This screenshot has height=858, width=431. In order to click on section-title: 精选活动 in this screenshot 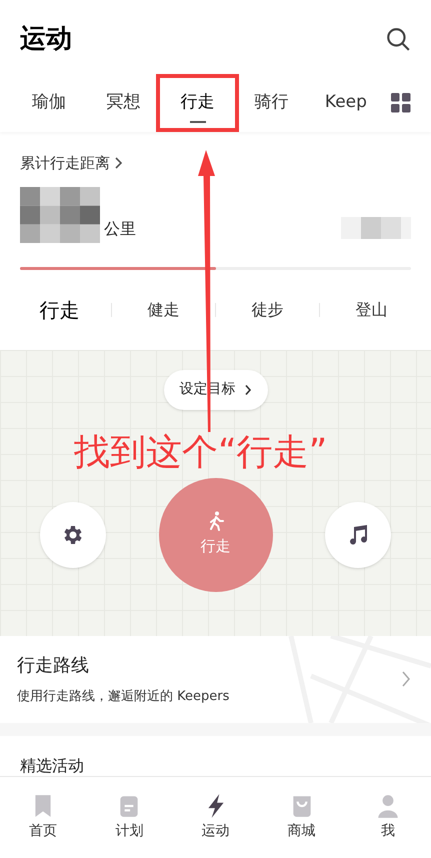, I will do `click(52, 766)`.